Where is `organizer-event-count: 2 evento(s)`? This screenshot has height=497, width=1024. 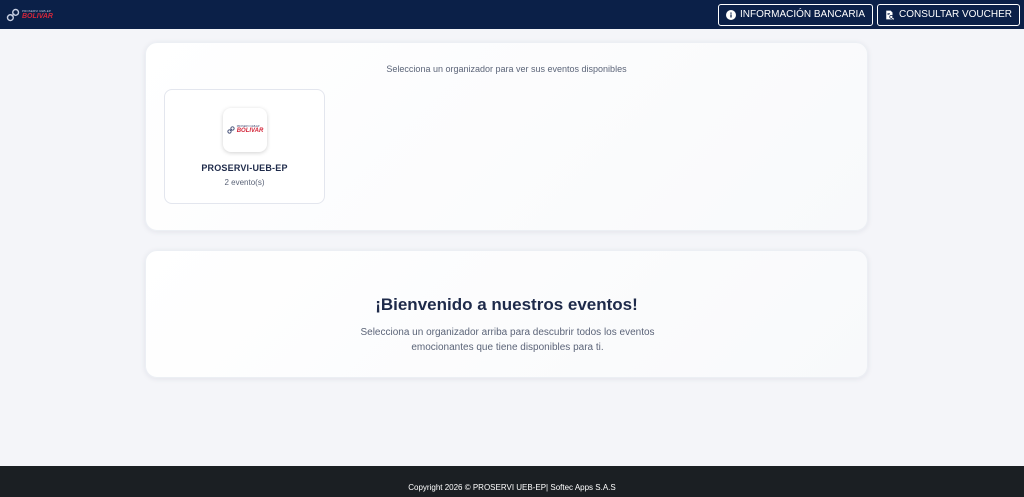 organizer-event-count: 2 evento(s) is located at coordinates (244, 182).